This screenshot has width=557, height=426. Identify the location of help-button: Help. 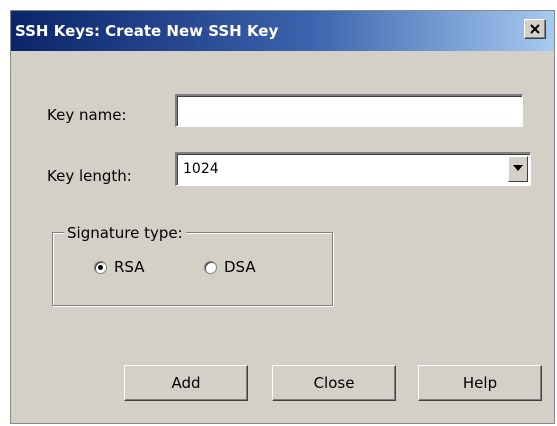
(480, 383).